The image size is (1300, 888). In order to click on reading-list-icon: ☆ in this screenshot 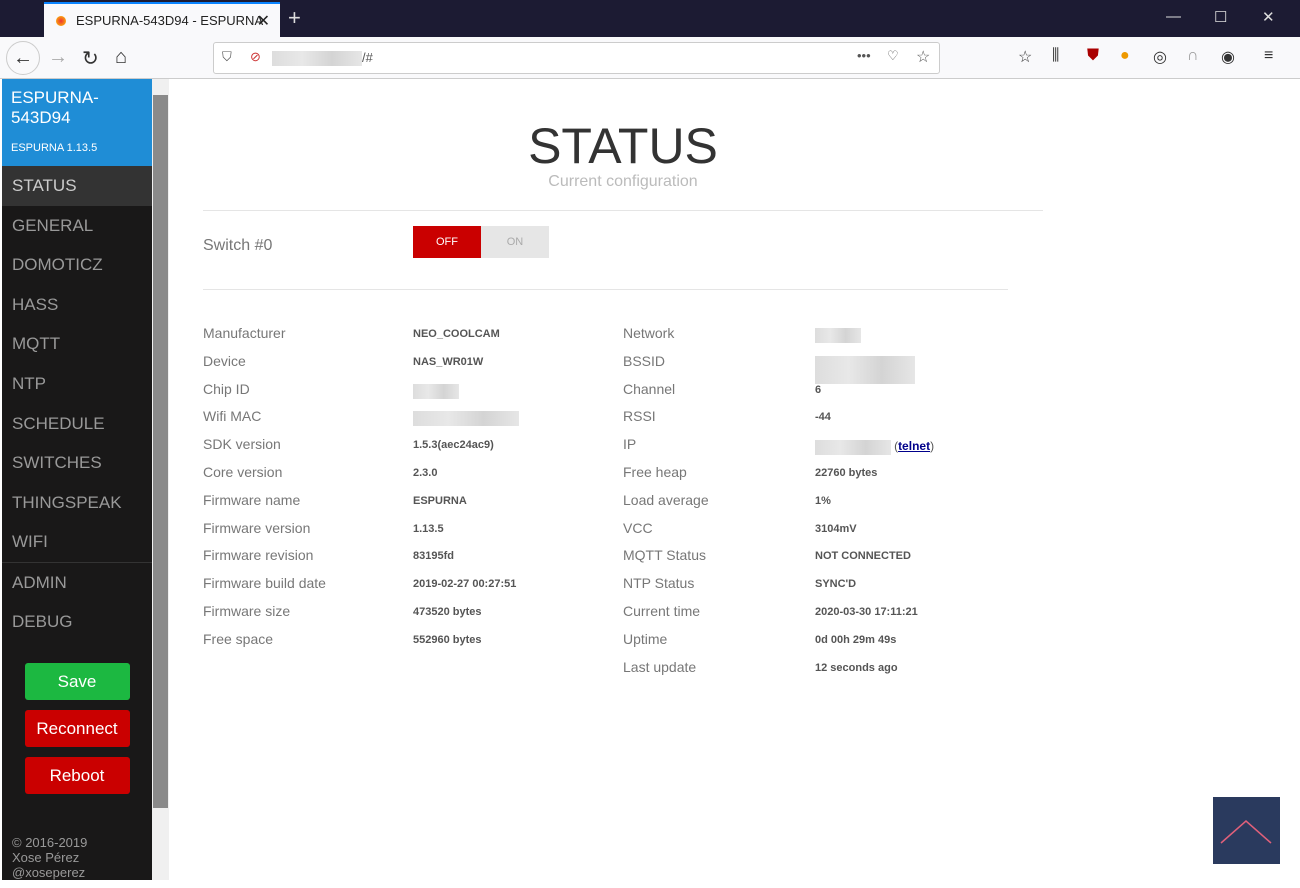, I will do `click(1025, 57)`.